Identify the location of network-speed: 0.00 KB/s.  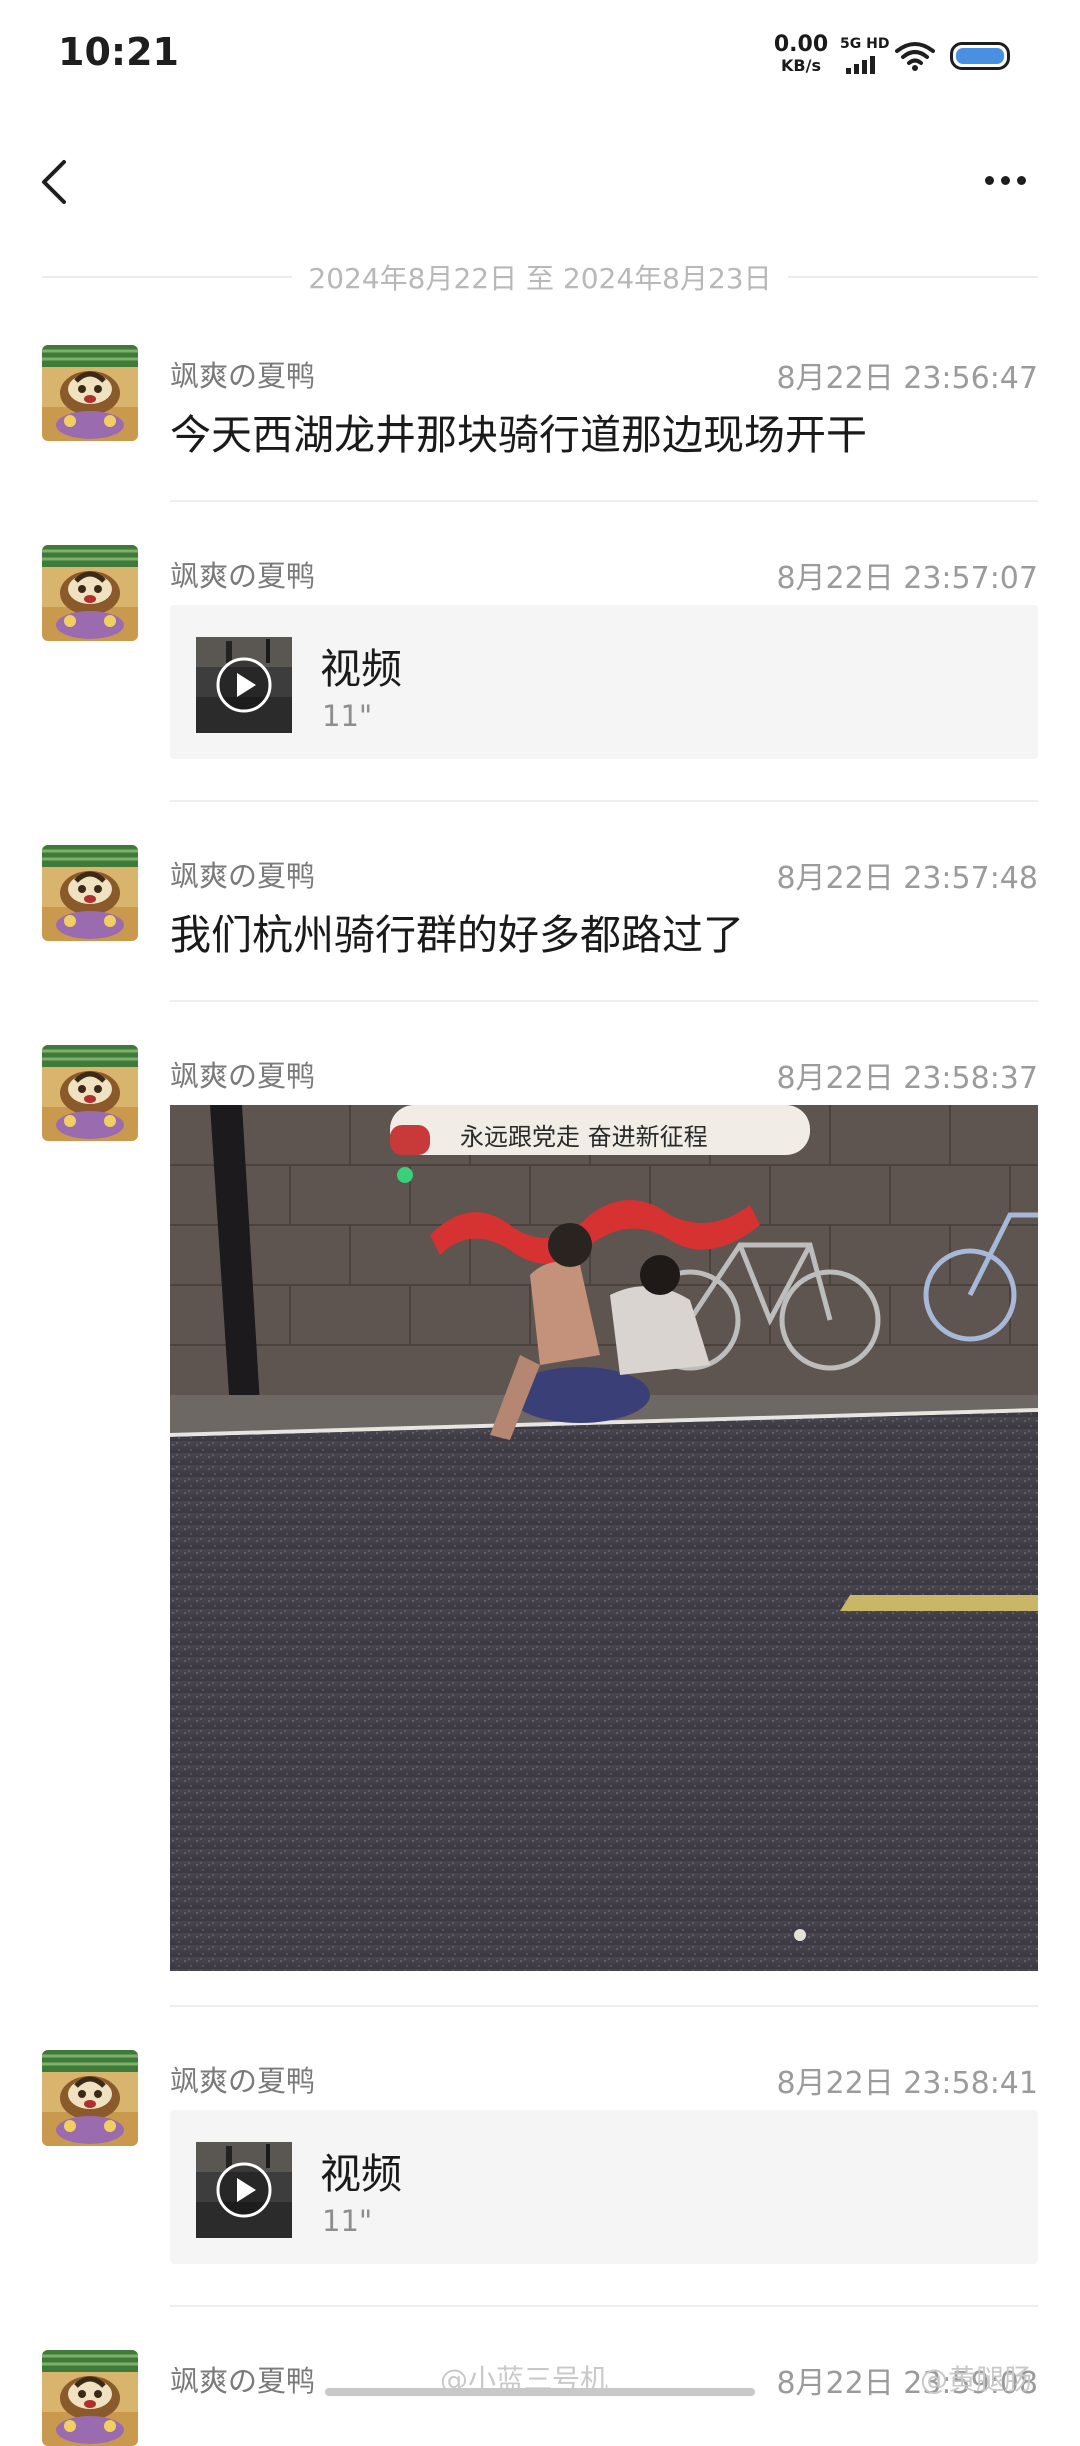
(801, 54).